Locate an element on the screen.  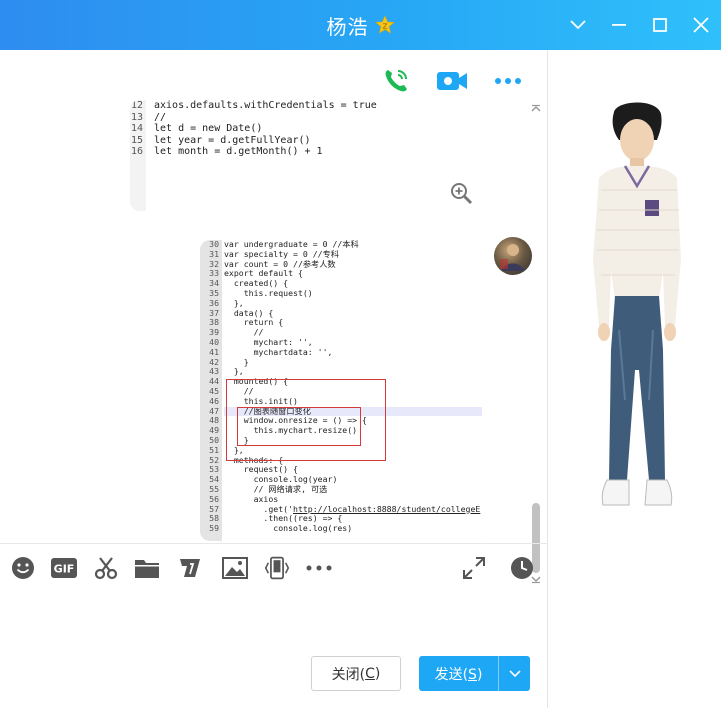
zoom-in-icon is located at coordinates (461, 193).